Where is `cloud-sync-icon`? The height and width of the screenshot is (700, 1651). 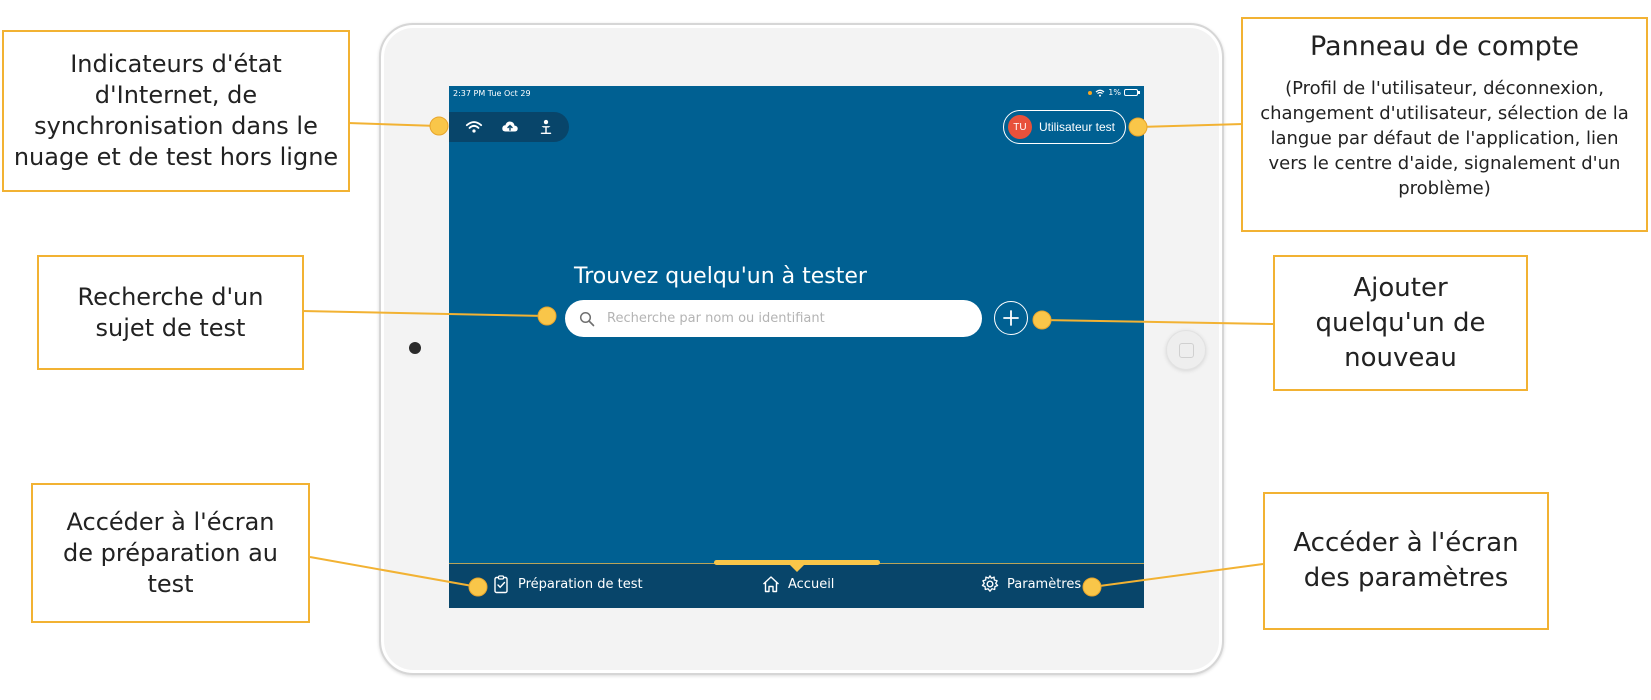
cloud-sync-icon is located at coordinates (510, 126).